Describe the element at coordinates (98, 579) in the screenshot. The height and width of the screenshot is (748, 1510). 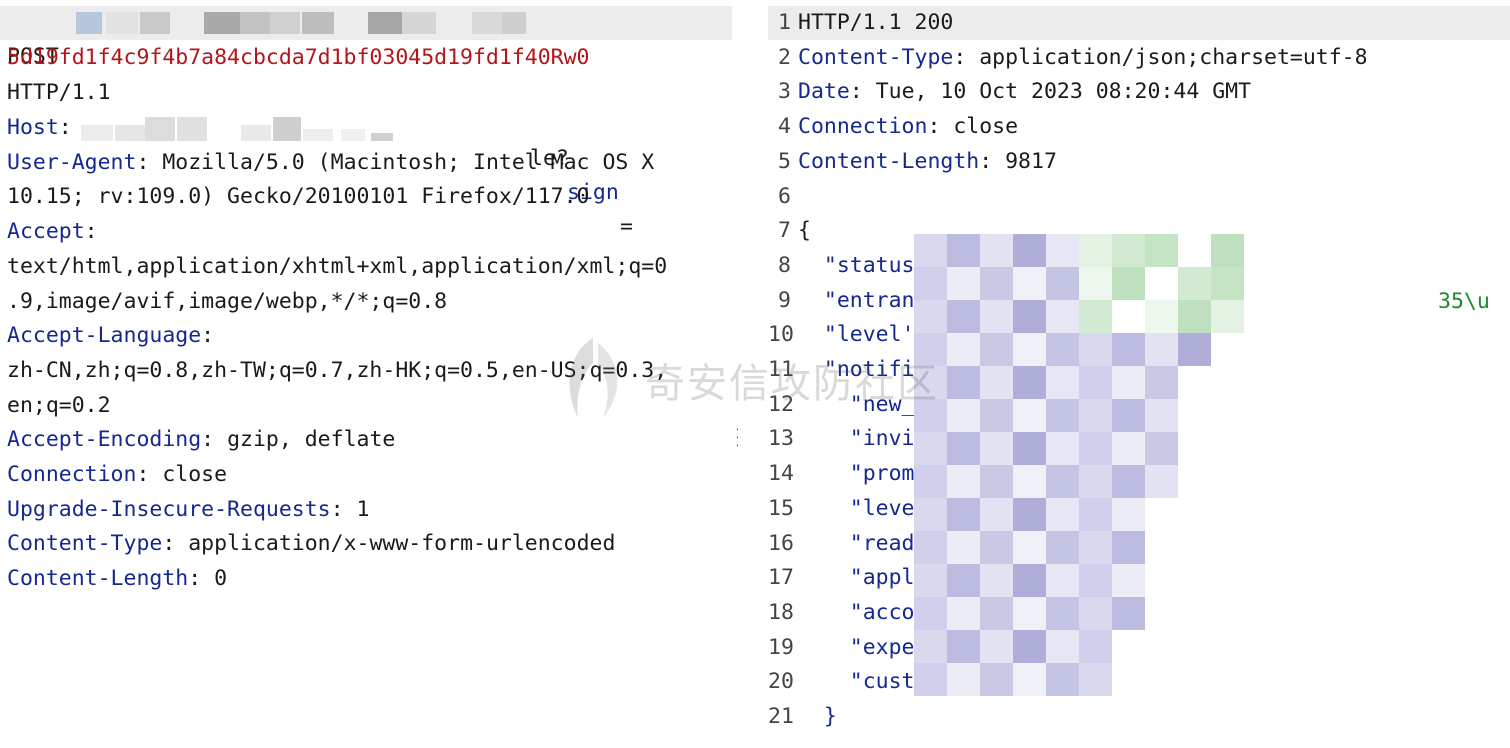
I see `header-key: Content-Length` at that location.